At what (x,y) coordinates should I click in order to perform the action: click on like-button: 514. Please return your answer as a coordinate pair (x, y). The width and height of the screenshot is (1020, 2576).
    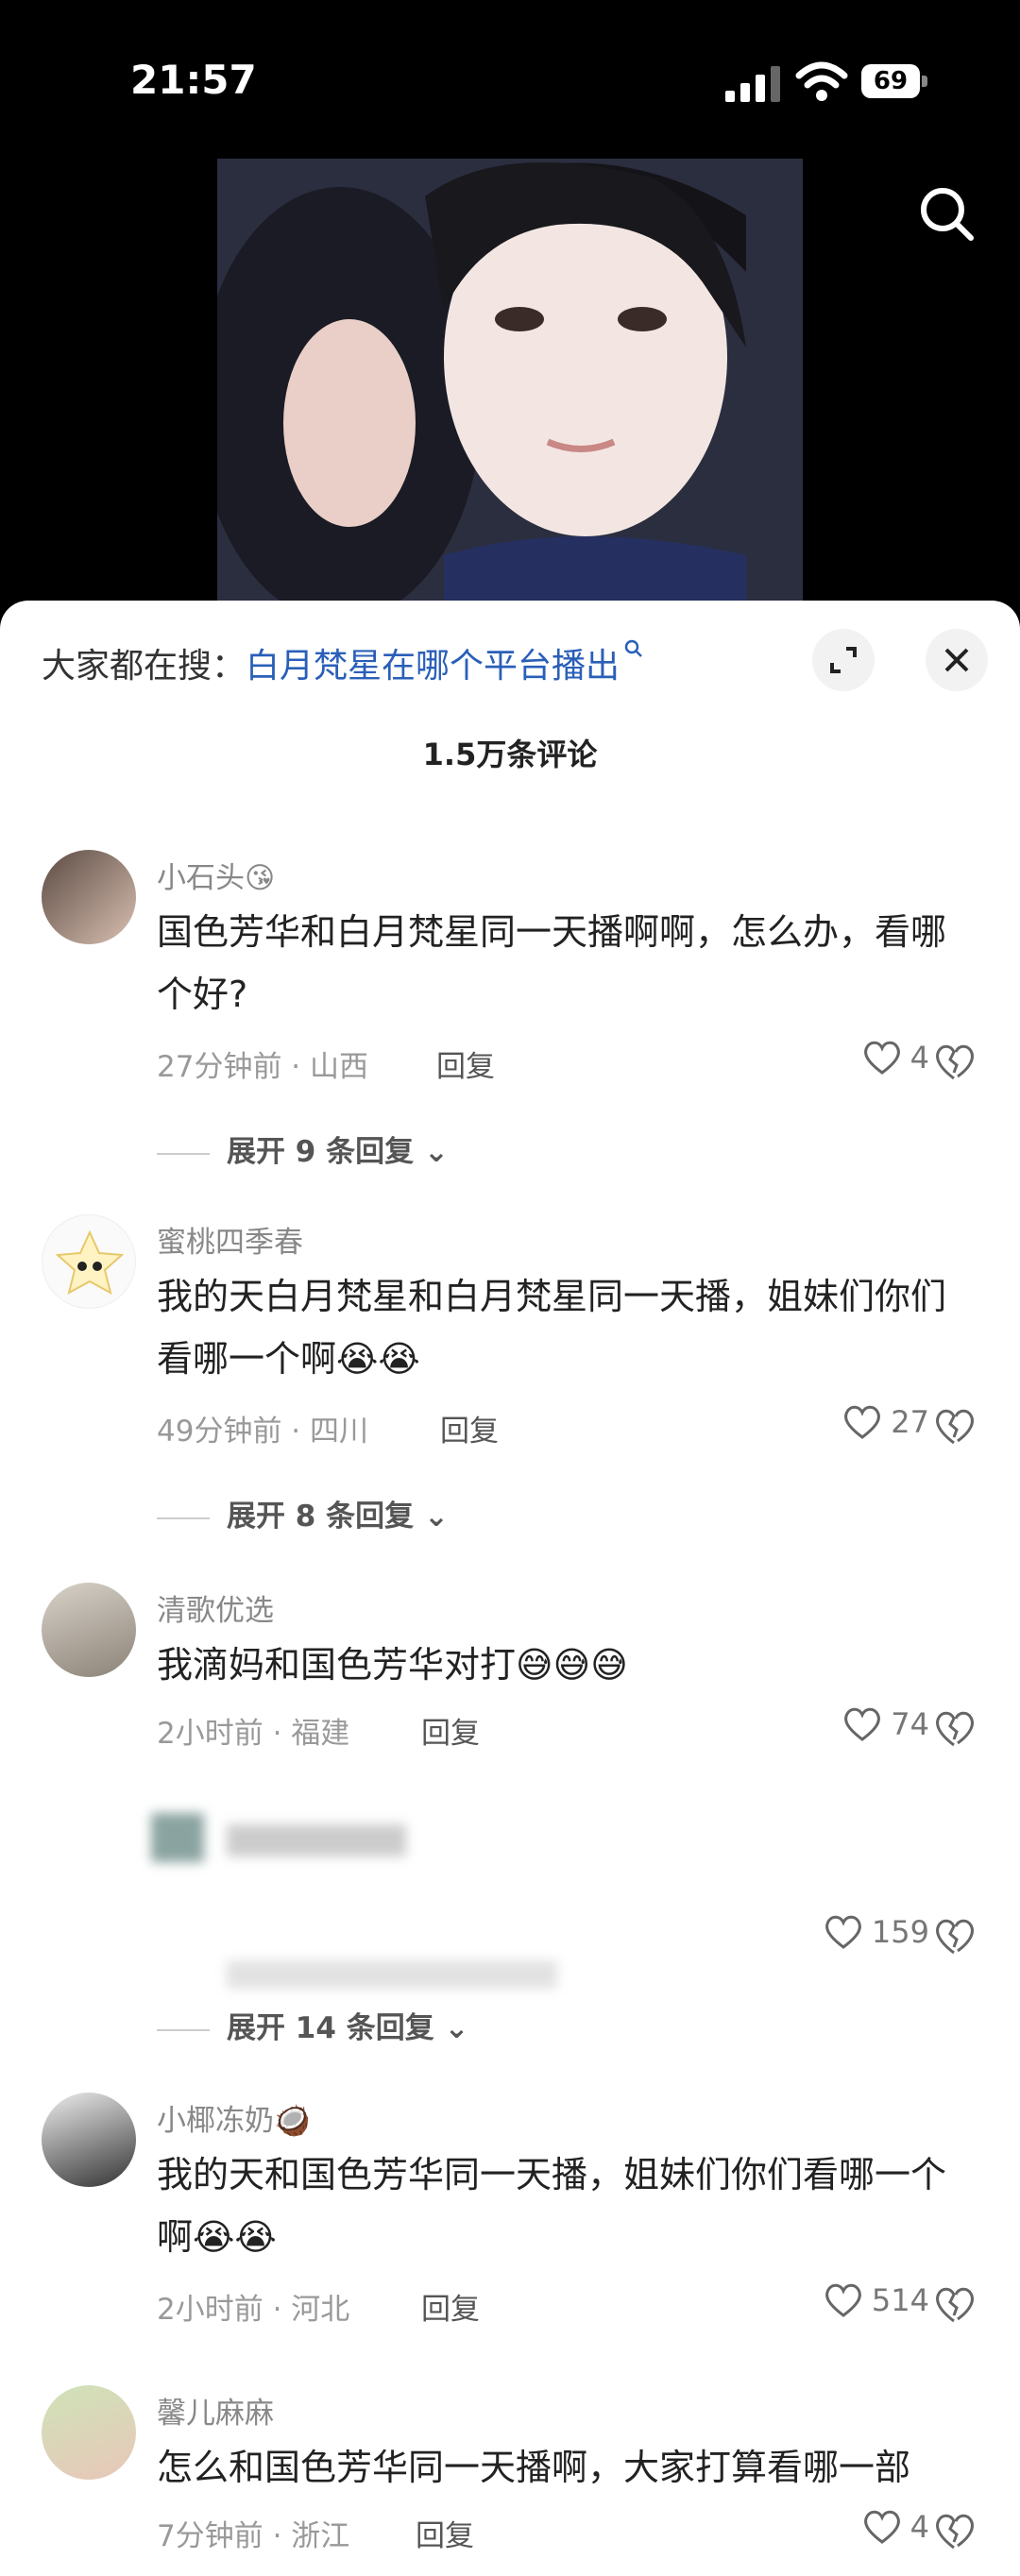
    Looking at the image, I should click on (876, 2300).